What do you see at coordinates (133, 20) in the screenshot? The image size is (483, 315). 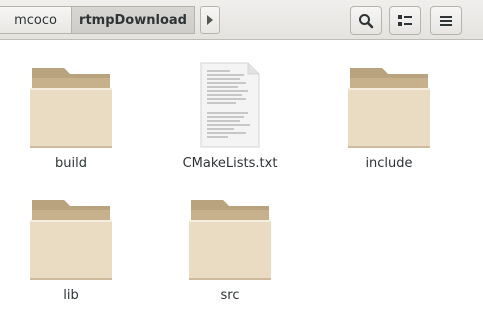 I see `breadcrumb-current: rtmpDownload` at bounding box center [133, 20].